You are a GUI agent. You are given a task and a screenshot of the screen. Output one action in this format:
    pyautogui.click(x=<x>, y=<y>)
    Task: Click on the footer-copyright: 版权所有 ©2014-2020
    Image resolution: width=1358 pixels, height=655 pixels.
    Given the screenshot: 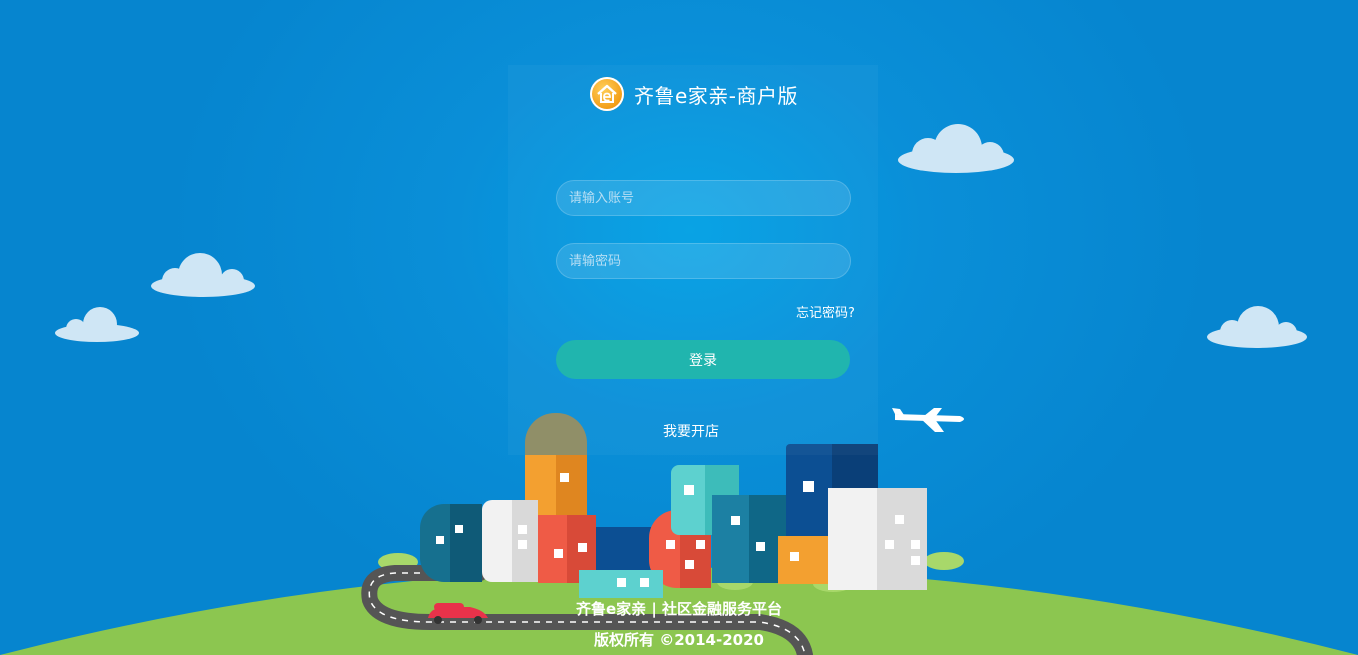 What is the action you would take?
    pyautogui.click(x=679, y=640)
    